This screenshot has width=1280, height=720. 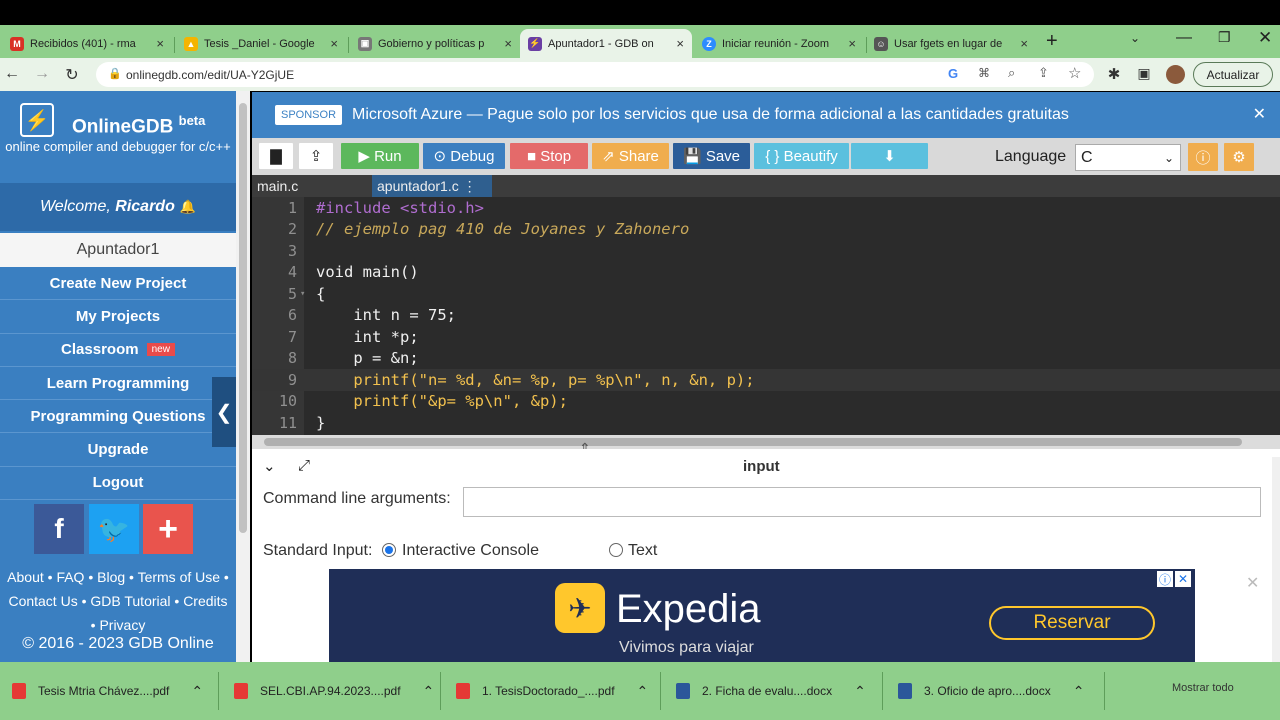 I want to click on interactive-console-radio, so click(x=389, y=550).